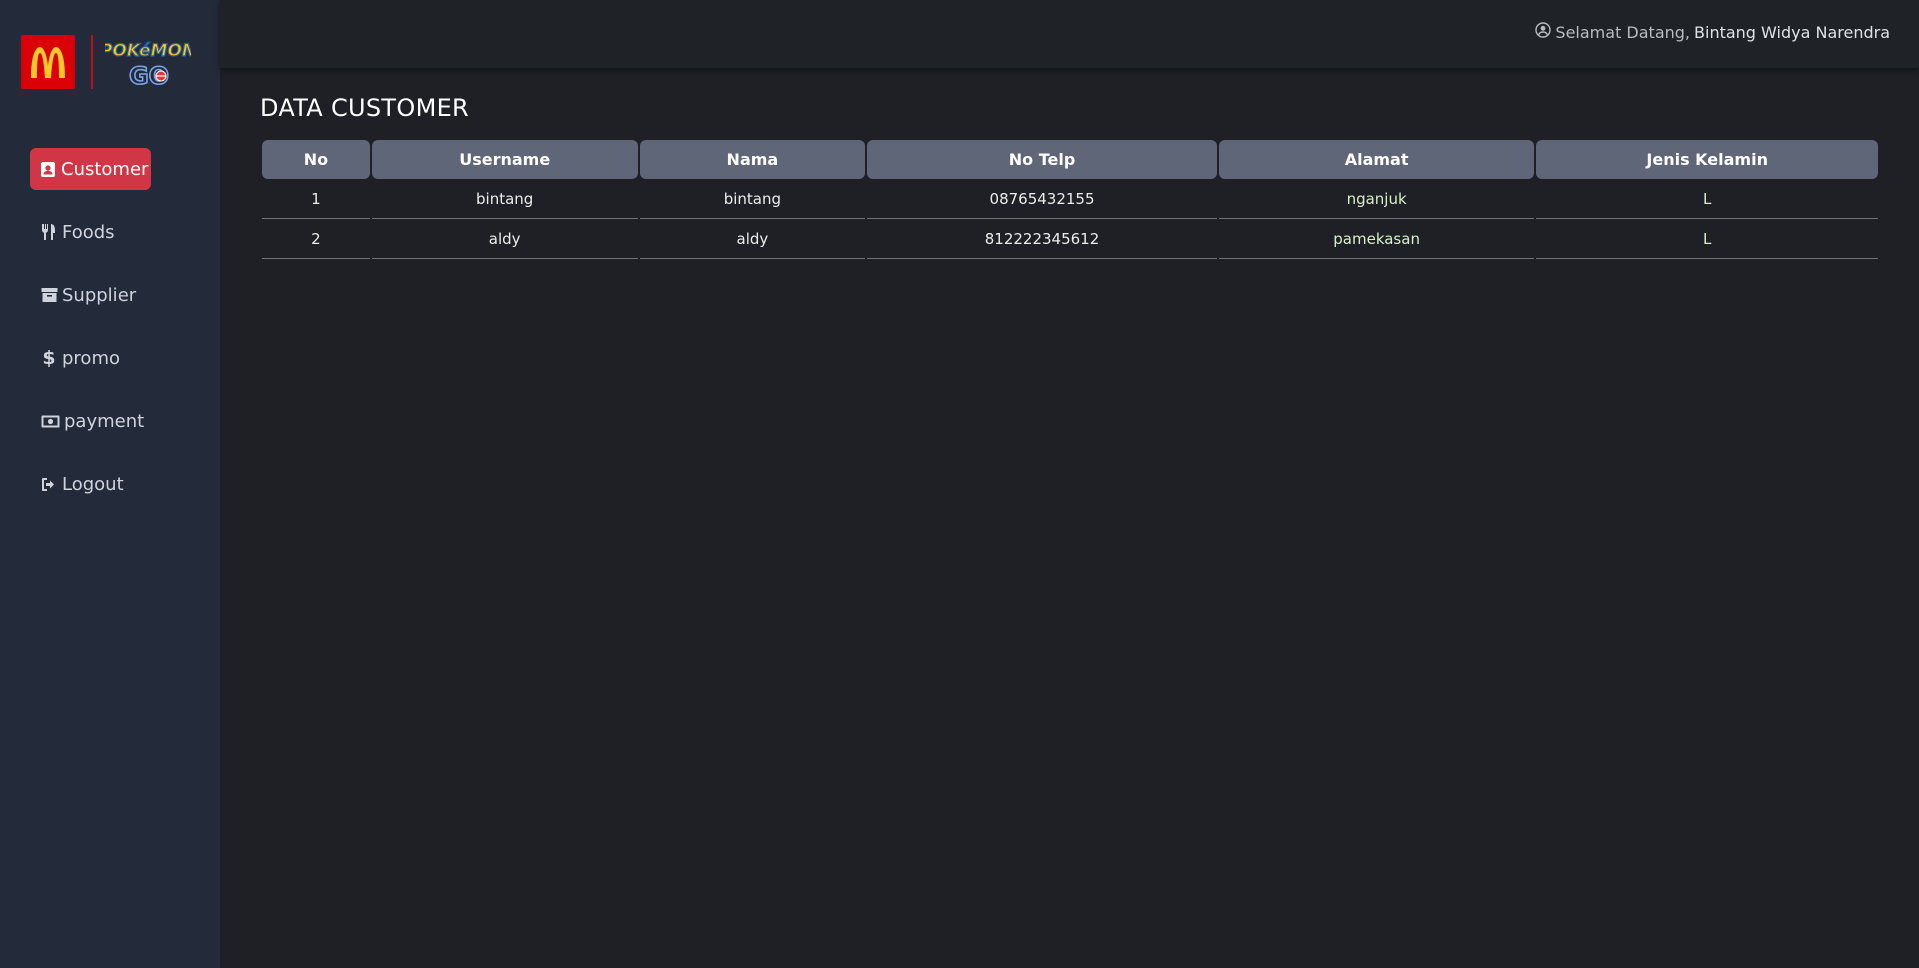 This screenshot has width=1919, height=968. What do you see at coordinates (91, 358) in the screenshot?
I see `sidebar-item-label: promo` at bounding box center [91, 358].